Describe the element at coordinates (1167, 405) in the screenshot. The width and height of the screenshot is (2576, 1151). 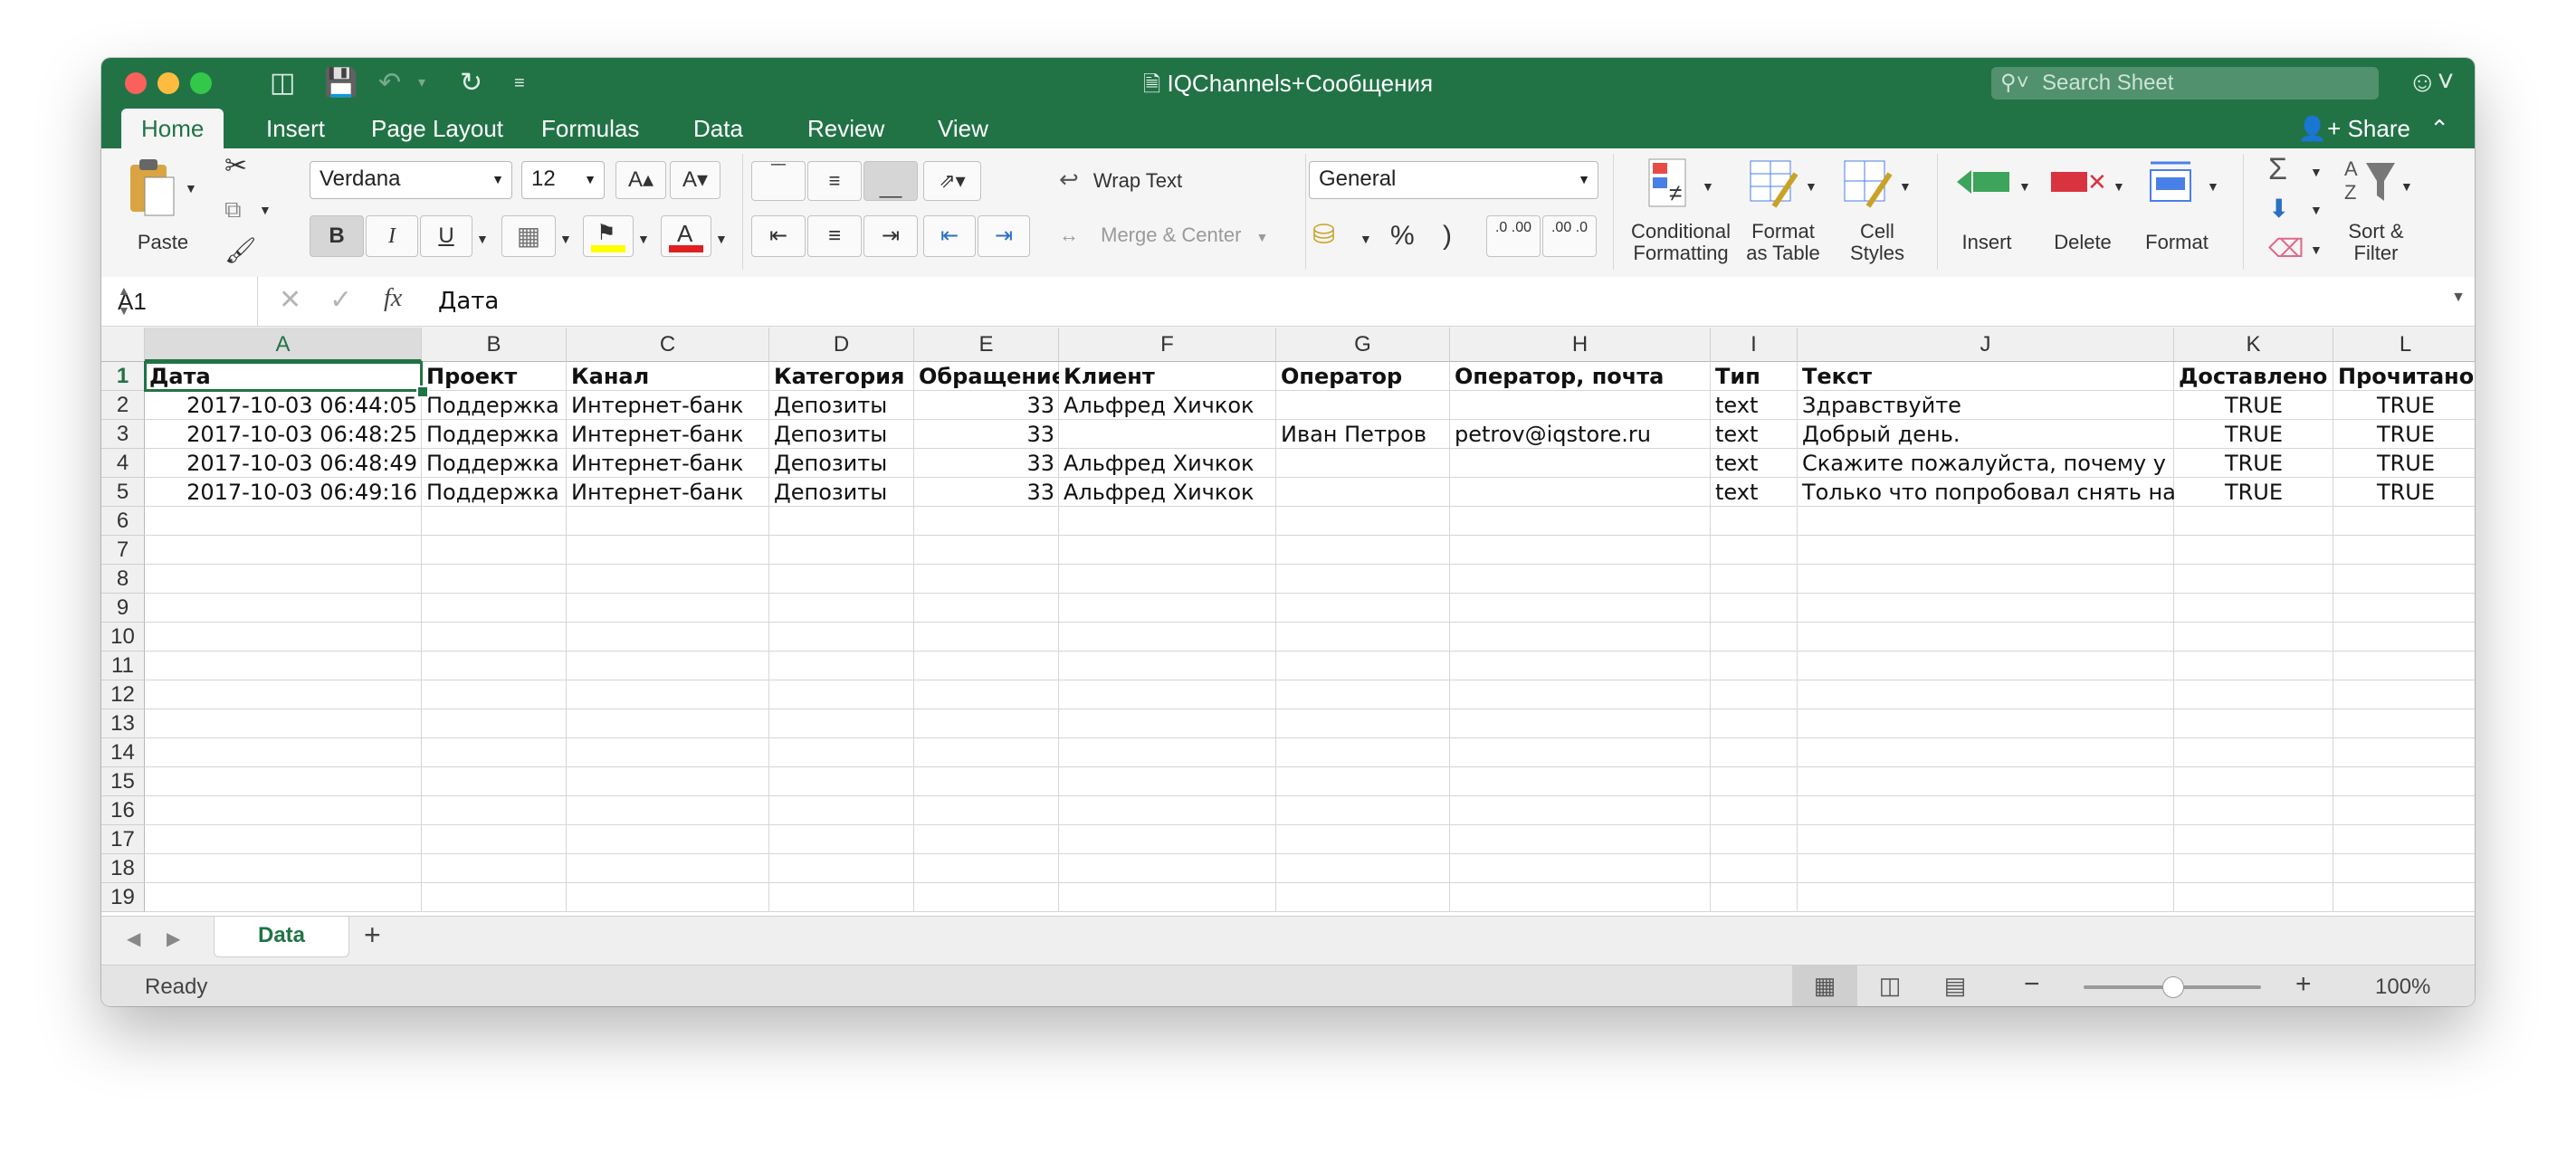
I see `cell-f2: Альфред Хичкок` at that location.